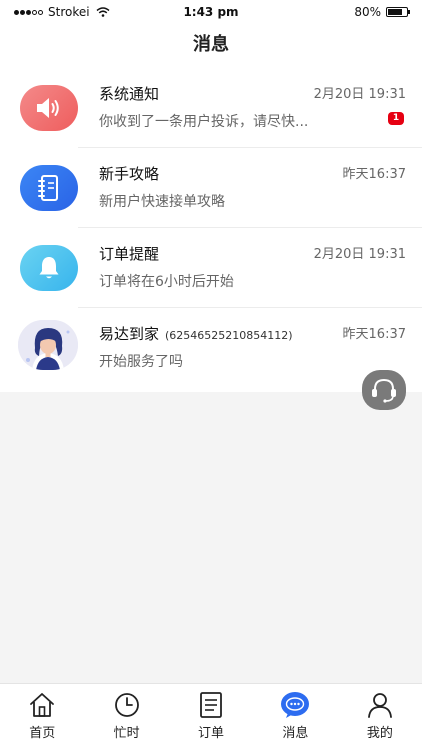 The height and width of the screenshot is (751, 422). What do you see at coordinates (162, 202) in the screenshot?
I see `message-preview: 新用户快速接单攻略` at bounding box center [162, 202].